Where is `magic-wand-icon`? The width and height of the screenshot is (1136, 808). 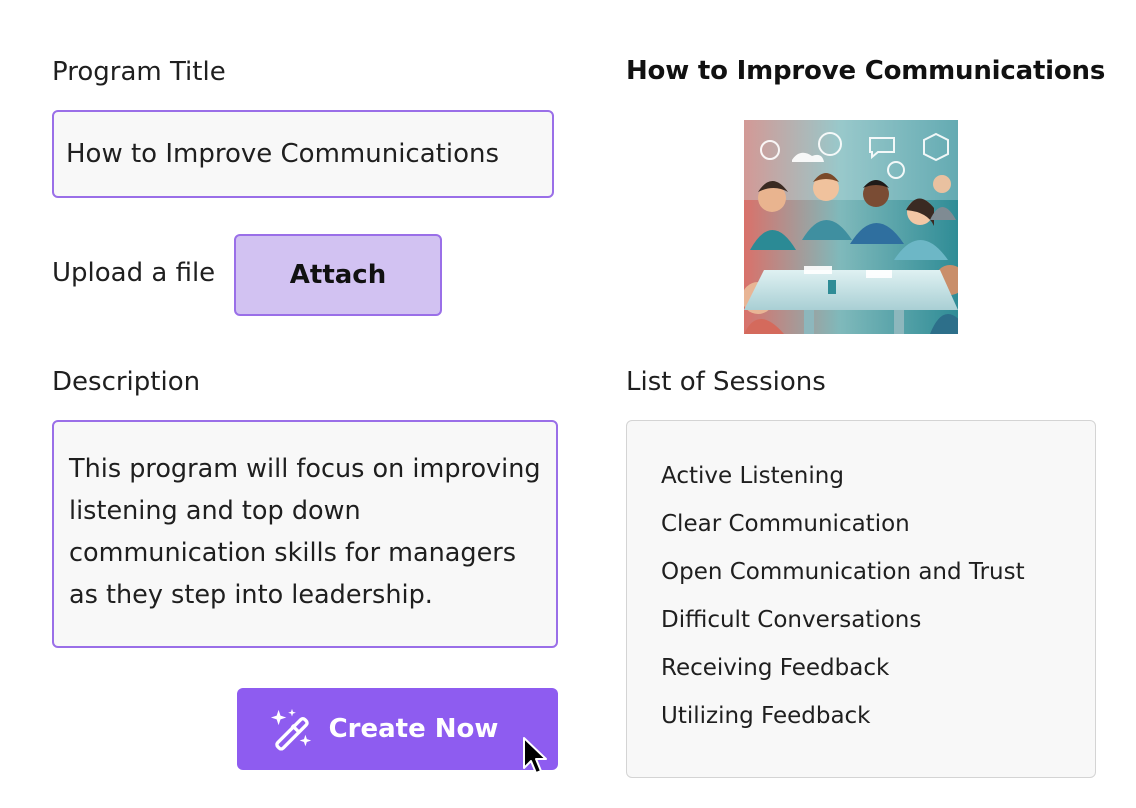 magic-wand-icon is located at coordinates (290, 729).